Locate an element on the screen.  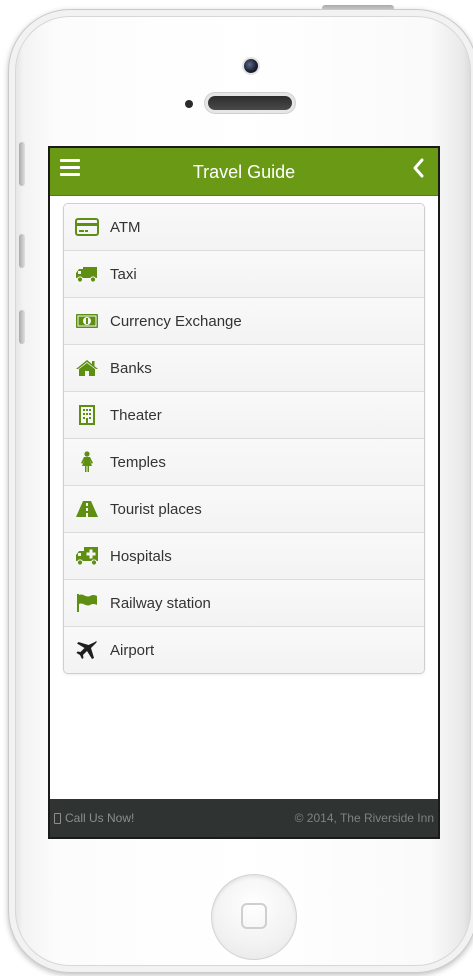
list-item-label: Currency Exchange is located at coordinates (176, 321).